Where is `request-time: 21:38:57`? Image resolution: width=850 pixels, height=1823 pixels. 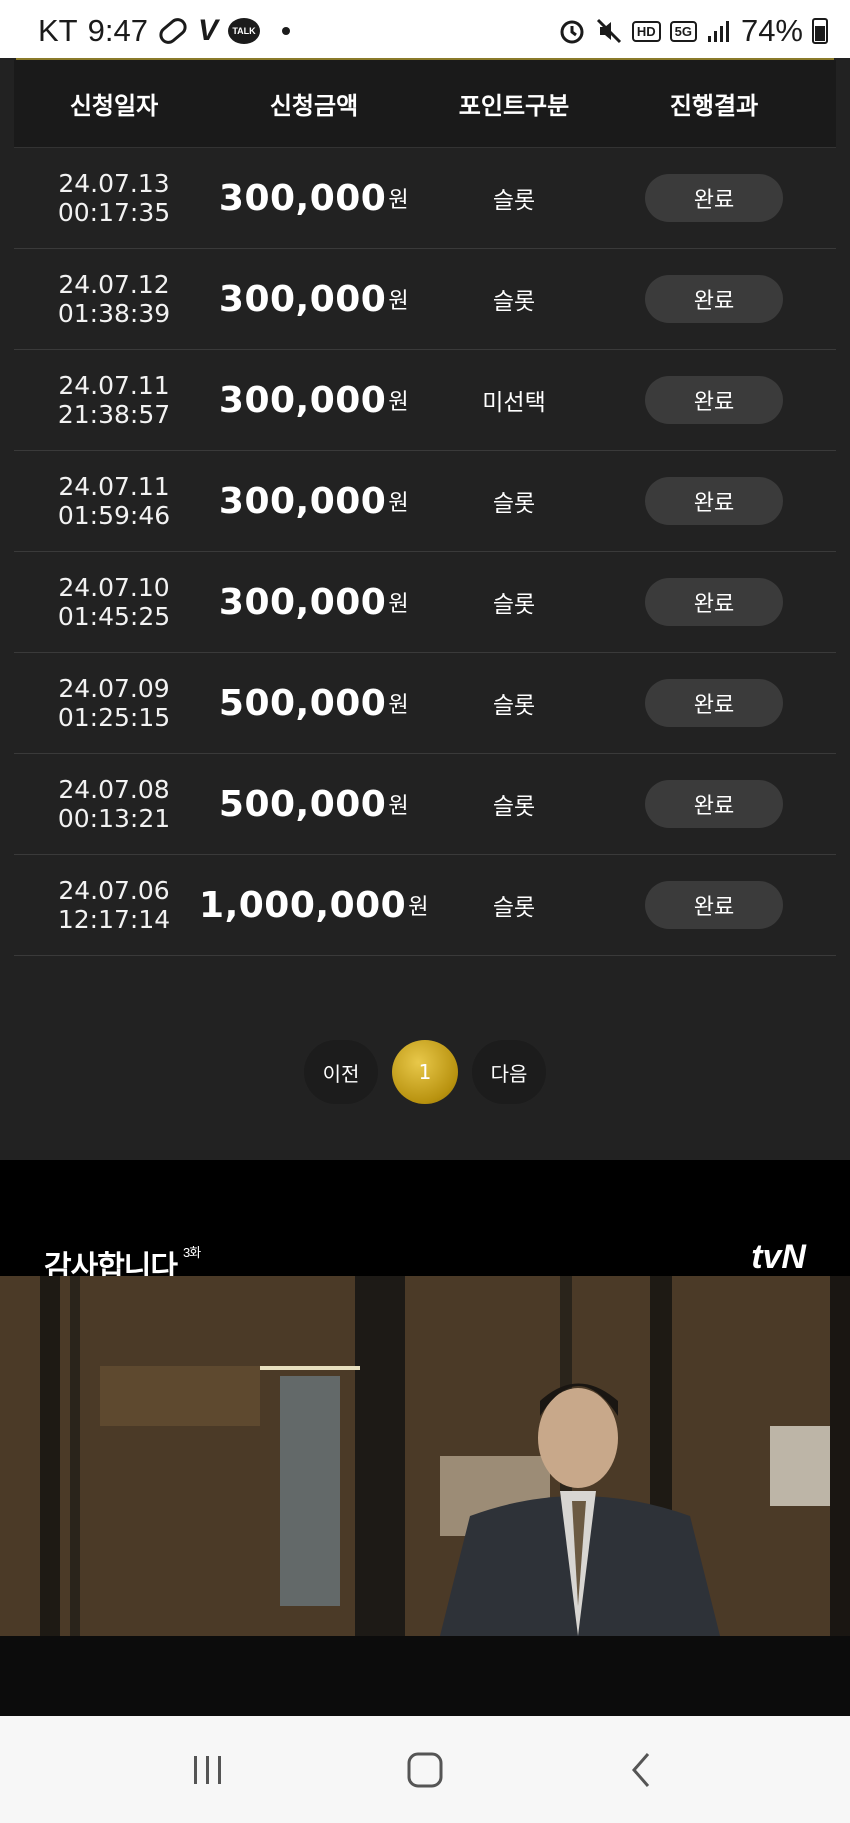 request-time: 21:38:57 is located at coordinates (114, 414).